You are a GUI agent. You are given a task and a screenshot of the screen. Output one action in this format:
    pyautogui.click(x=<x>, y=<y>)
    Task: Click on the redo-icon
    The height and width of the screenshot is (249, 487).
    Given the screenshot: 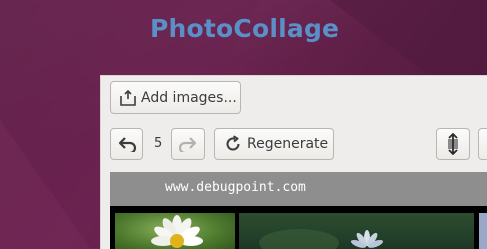 What is the action you would take?
    pyautogui.click(x=188, y=144)
    